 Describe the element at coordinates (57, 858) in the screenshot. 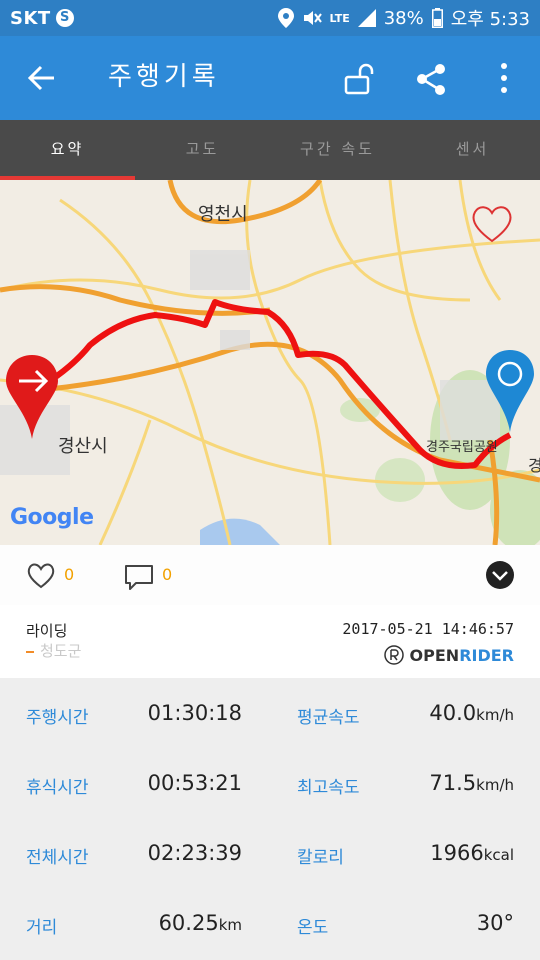

I see `total-time-label: 전체시간` at that location.